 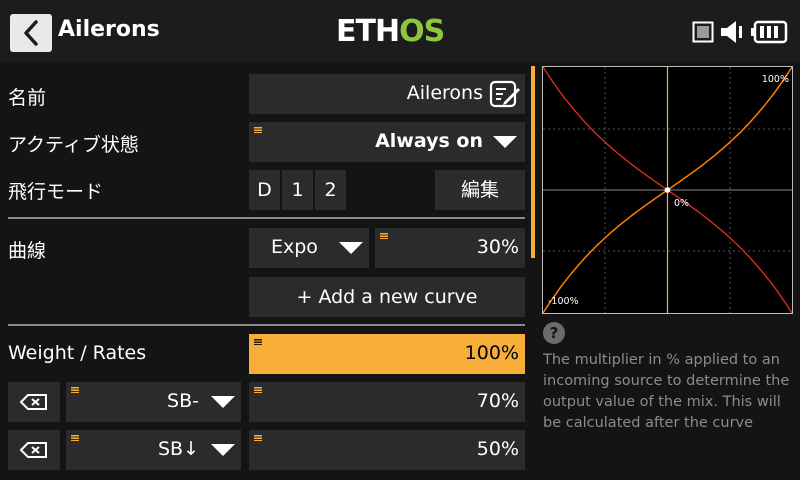 I want to click on logo-main: ETH, so click(x=368, y=31).